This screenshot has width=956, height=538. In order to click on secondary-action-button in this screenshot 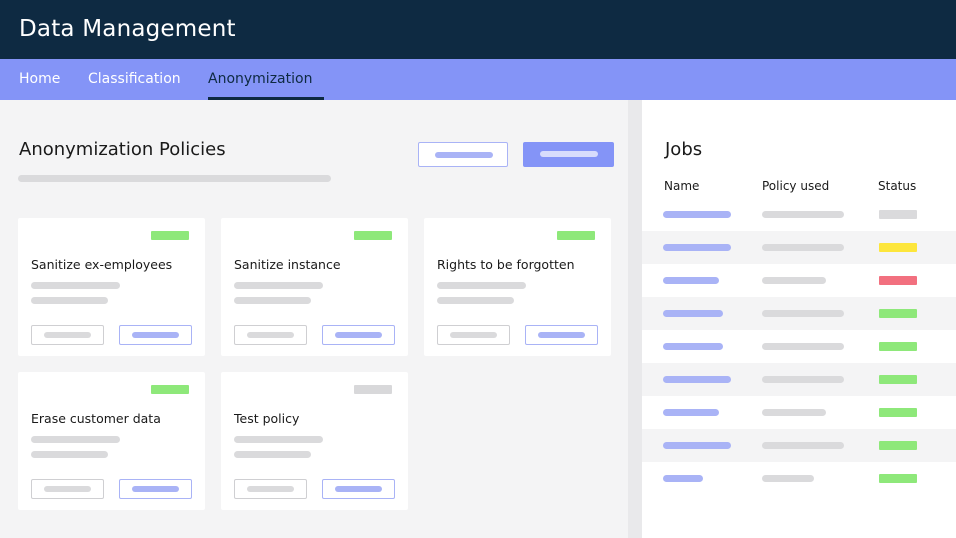, I will do `click(463, 154)`.